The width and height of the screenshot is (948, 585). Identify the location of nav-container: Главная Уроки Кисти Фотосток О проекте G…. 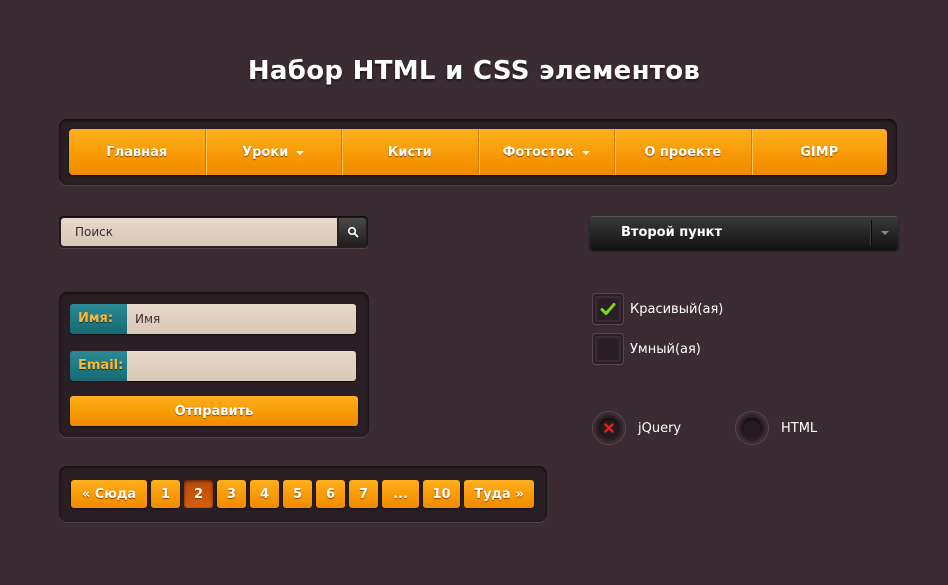
(478, 152).